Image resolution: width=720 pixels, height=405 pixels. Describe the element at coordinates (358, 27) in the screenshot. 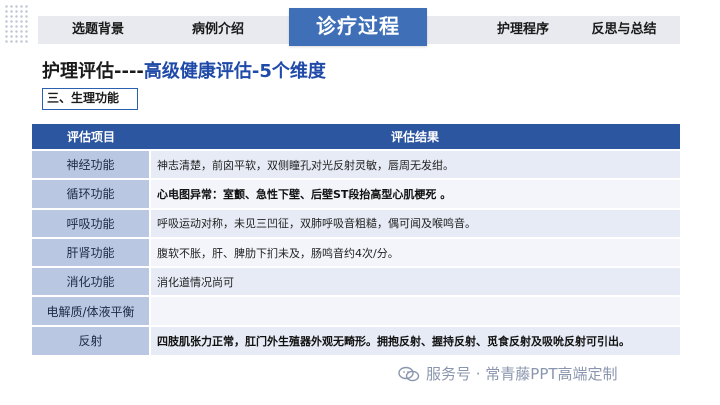

I see `nav-item-diagnosis-active: 诊疗过程` at that location.